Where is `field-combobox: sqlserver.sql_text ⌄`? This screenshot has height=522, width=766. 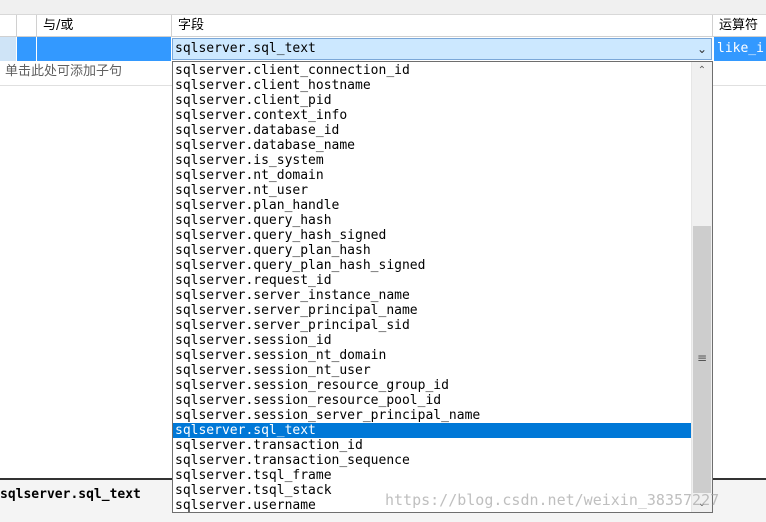 field-combobox: sqlserver.sql_text ⌄ is located at coordinates (442, 49).